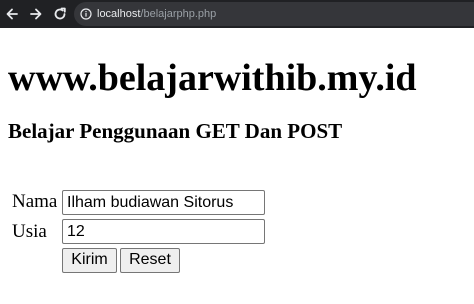  What do you see at coordinates (163, 202) in the screenshot?
I see `nama-input: Ilham budiawan Sitorus` at bounding box center [163, 202].